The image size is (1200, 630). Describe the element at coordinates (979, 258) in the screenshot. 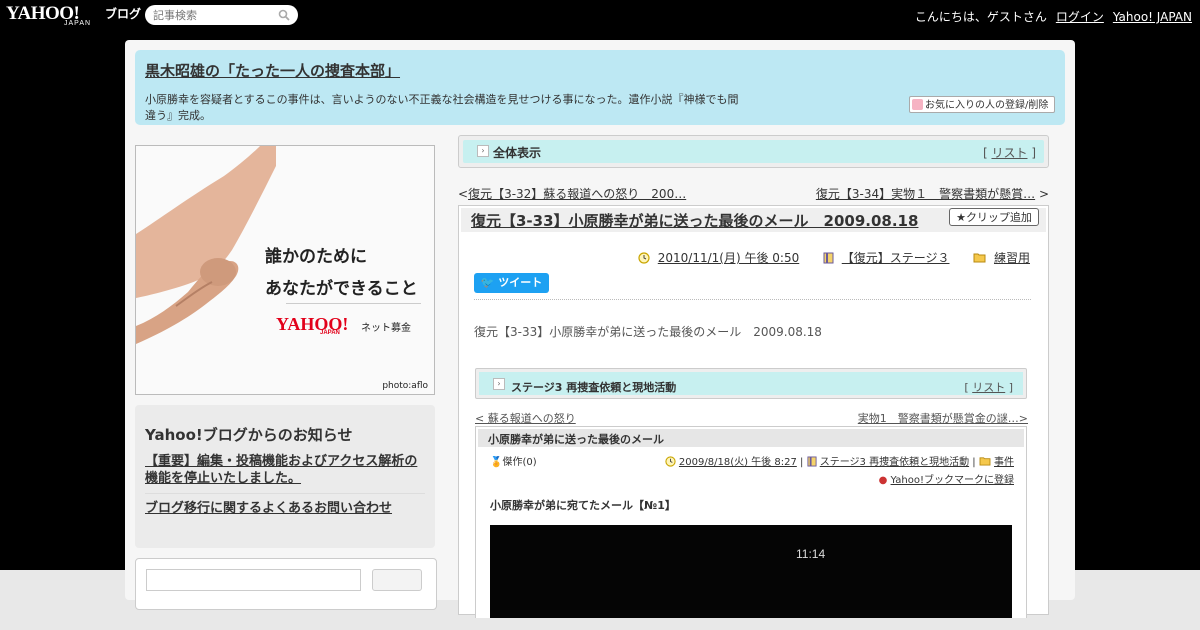

I see `folder-icon` at that location.